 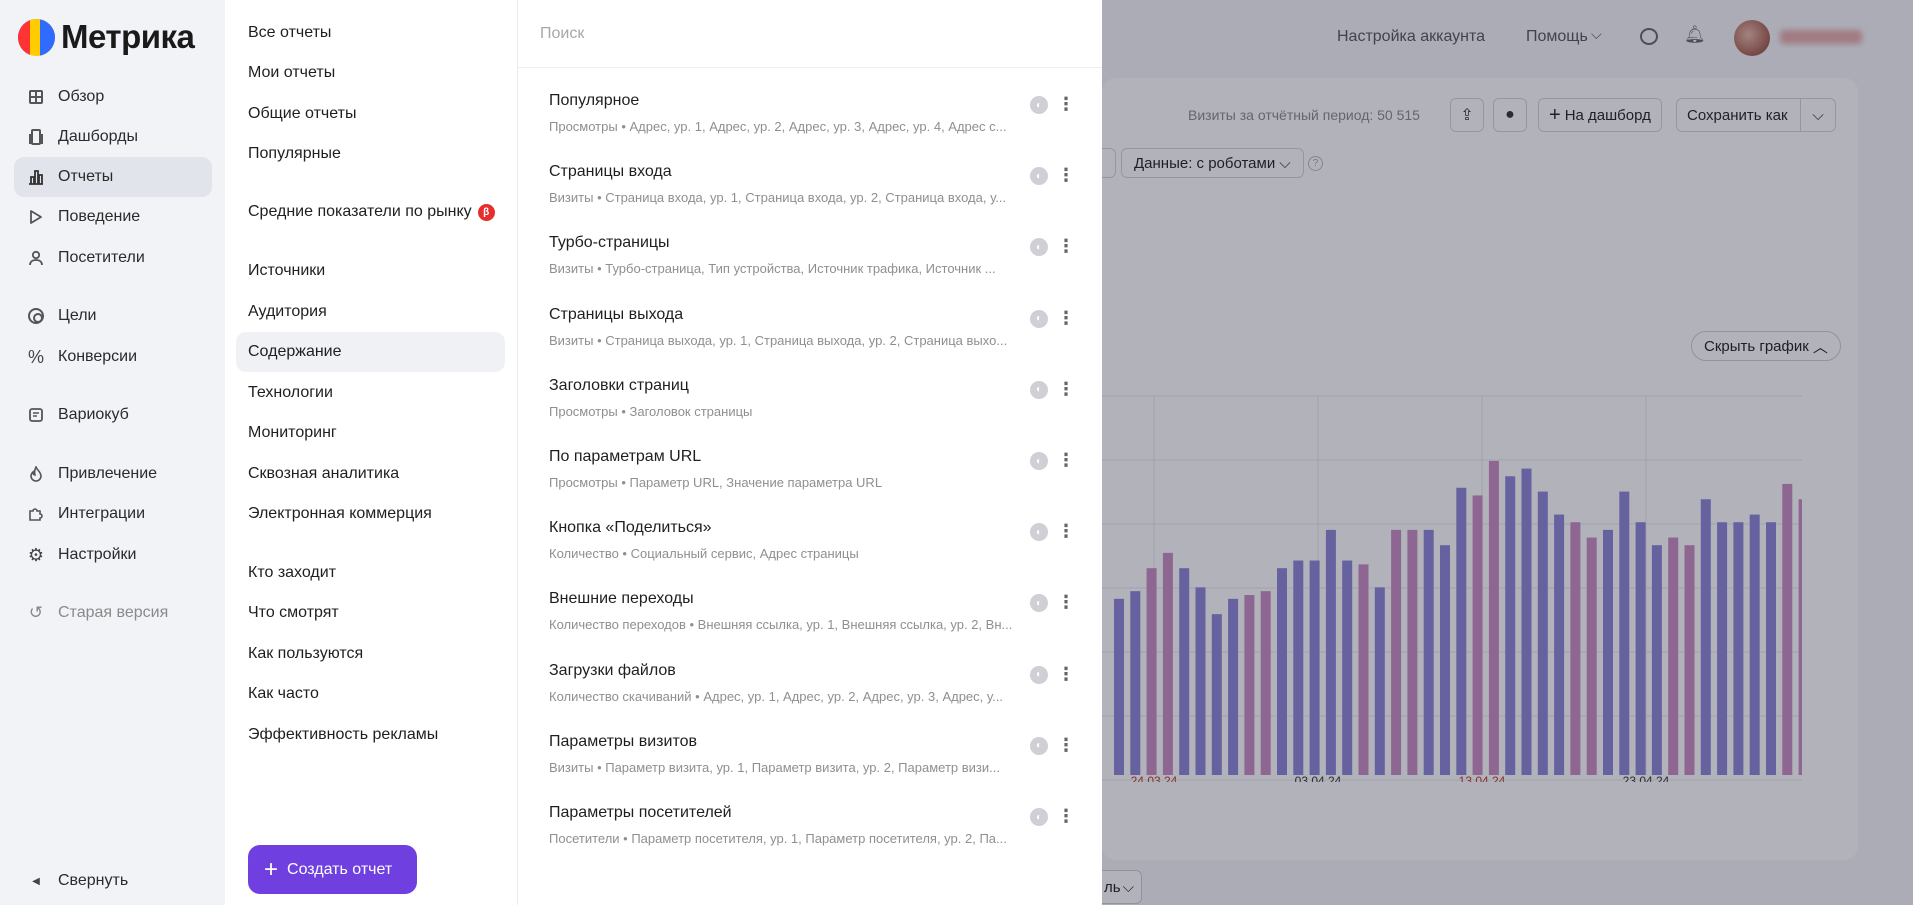 What do you see at coordinates (370, 33) in the screenshot?
I see `category-all-reports: Все отчеты` at bounding box center [370, 33].